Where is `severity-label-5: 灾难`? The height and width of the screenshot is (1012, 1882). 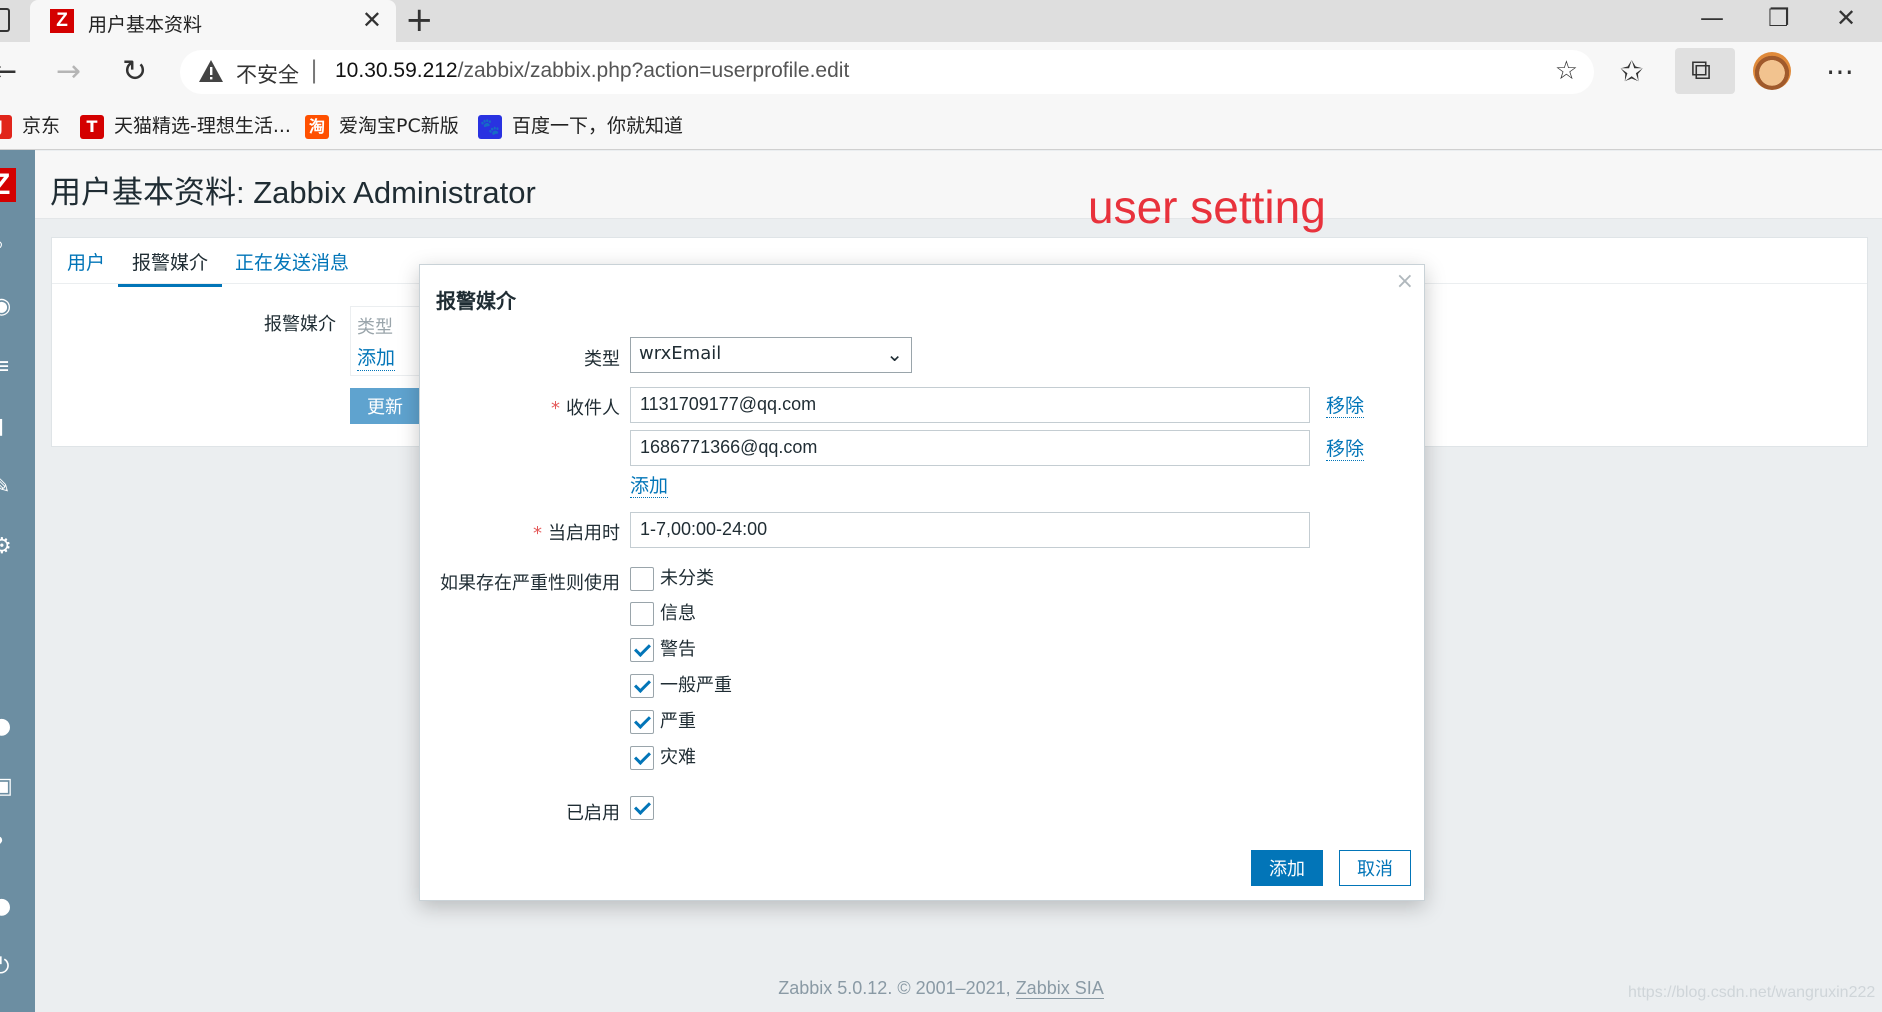
severity-label-5: 灾难 is located at coordinates (678, 757).